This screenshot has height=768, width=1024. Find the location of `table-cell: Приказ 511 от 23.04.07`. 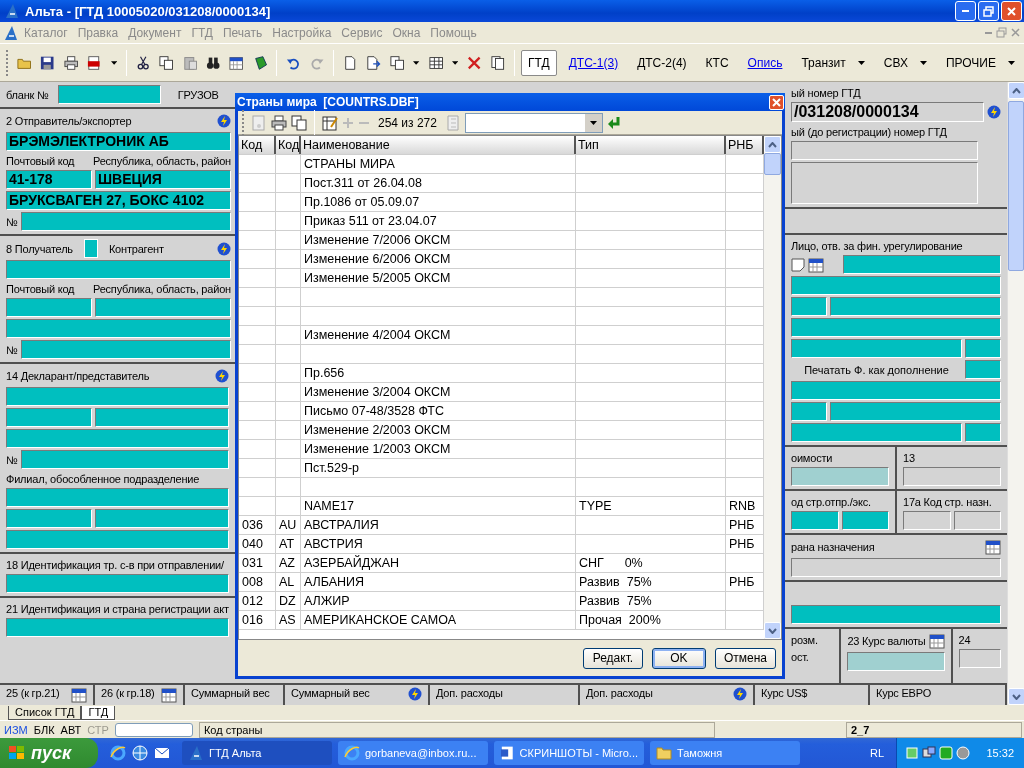

table-cell: Приказ 511 от 23.04.07 is located at coordinates (438, 221).